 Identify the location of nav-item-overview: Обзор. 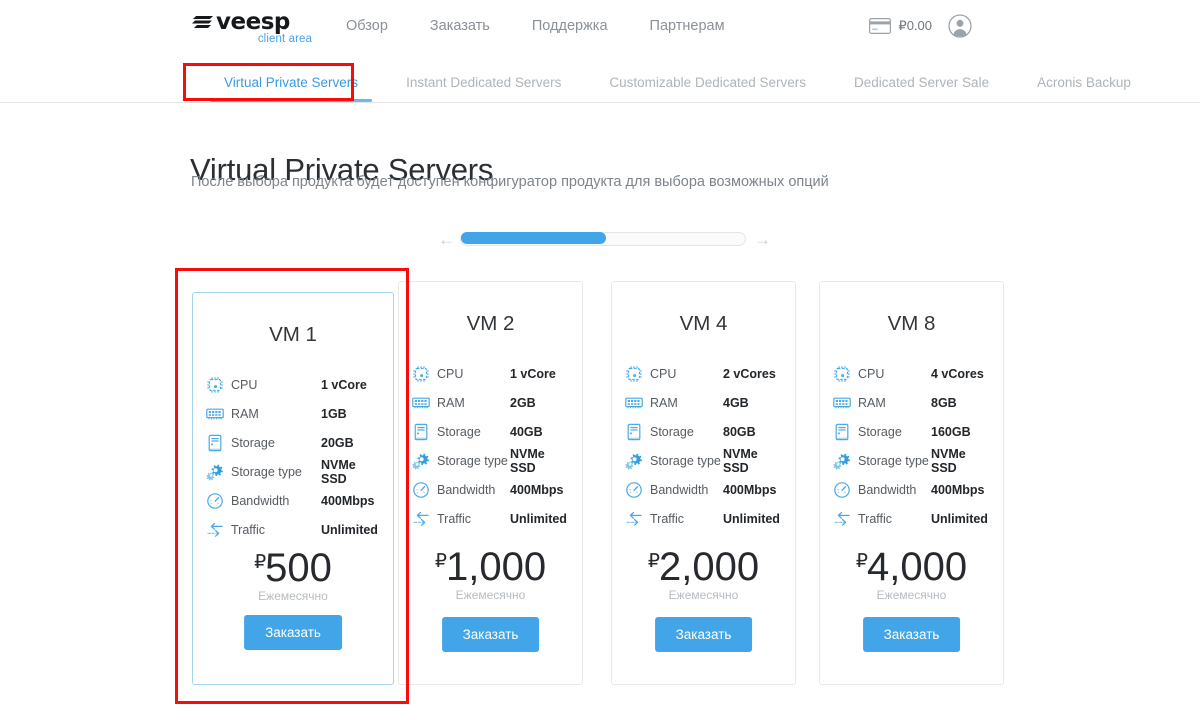
(367, 26).